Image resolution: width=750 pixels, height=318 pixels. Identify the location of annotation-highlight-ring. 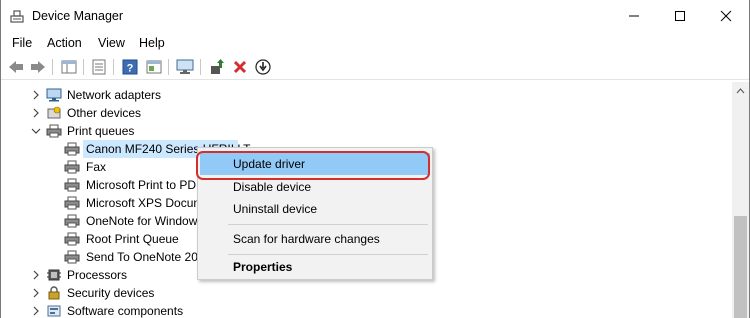
(313, 165).